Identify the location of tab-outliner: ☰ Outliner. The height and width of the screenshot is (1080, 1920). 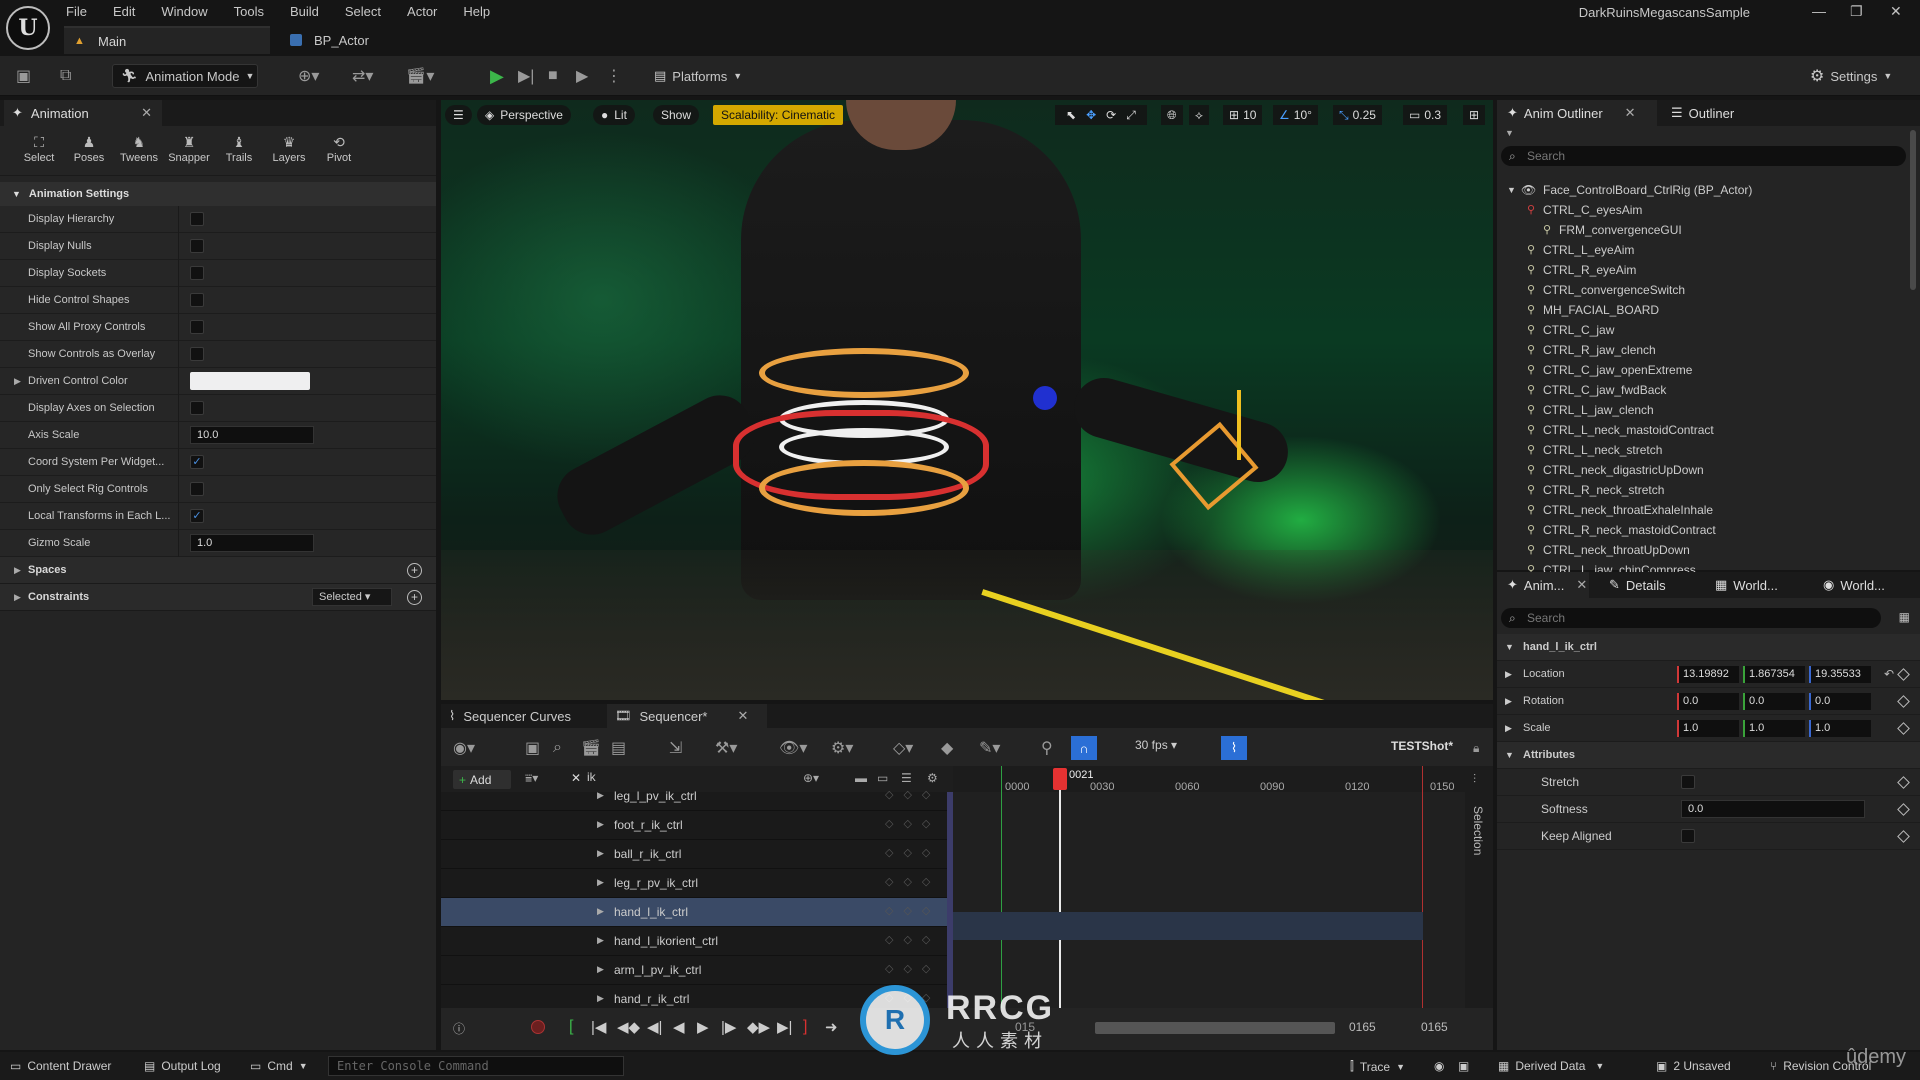
(1726, 113).